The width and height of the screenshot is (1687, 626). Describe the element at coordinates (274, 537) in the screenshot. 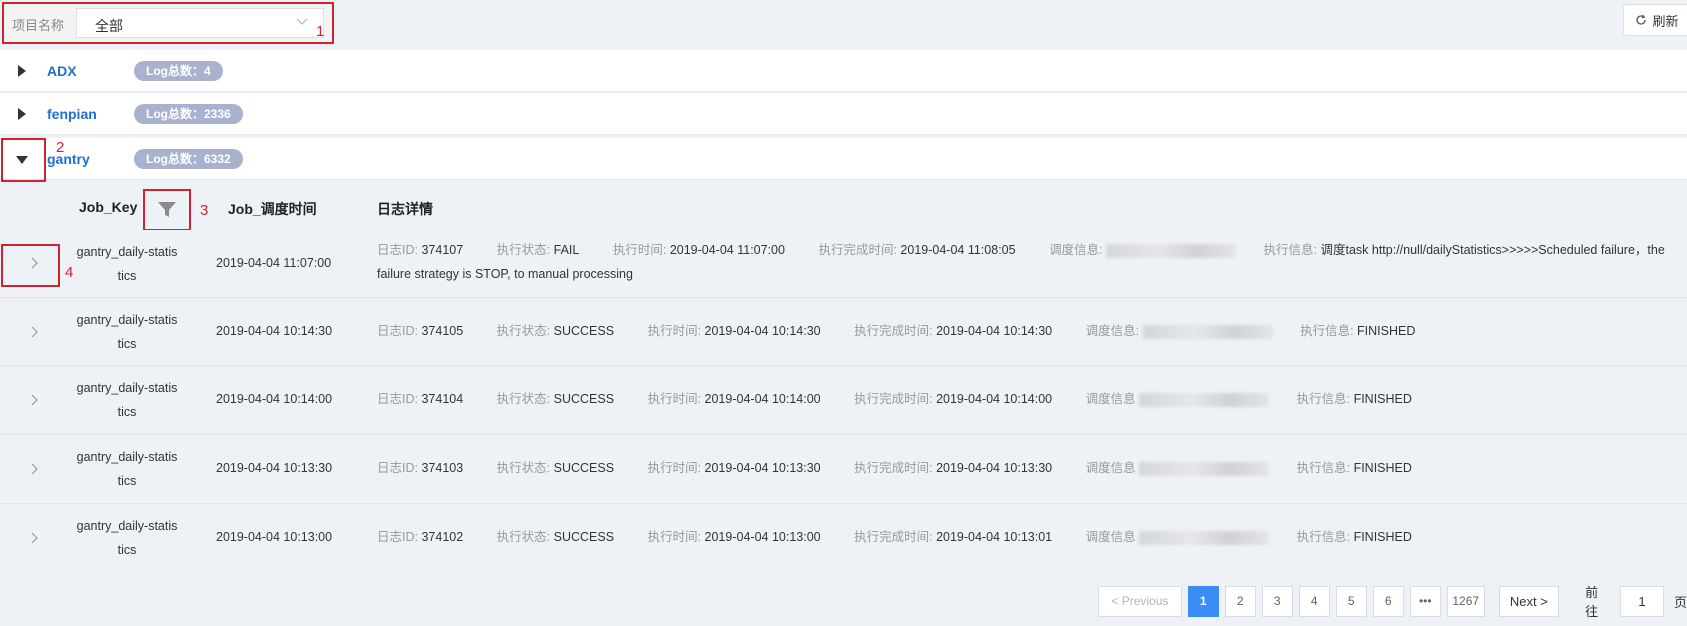

I see `schedule-time-cell: 2019-04-04 10:13:00` at that location.